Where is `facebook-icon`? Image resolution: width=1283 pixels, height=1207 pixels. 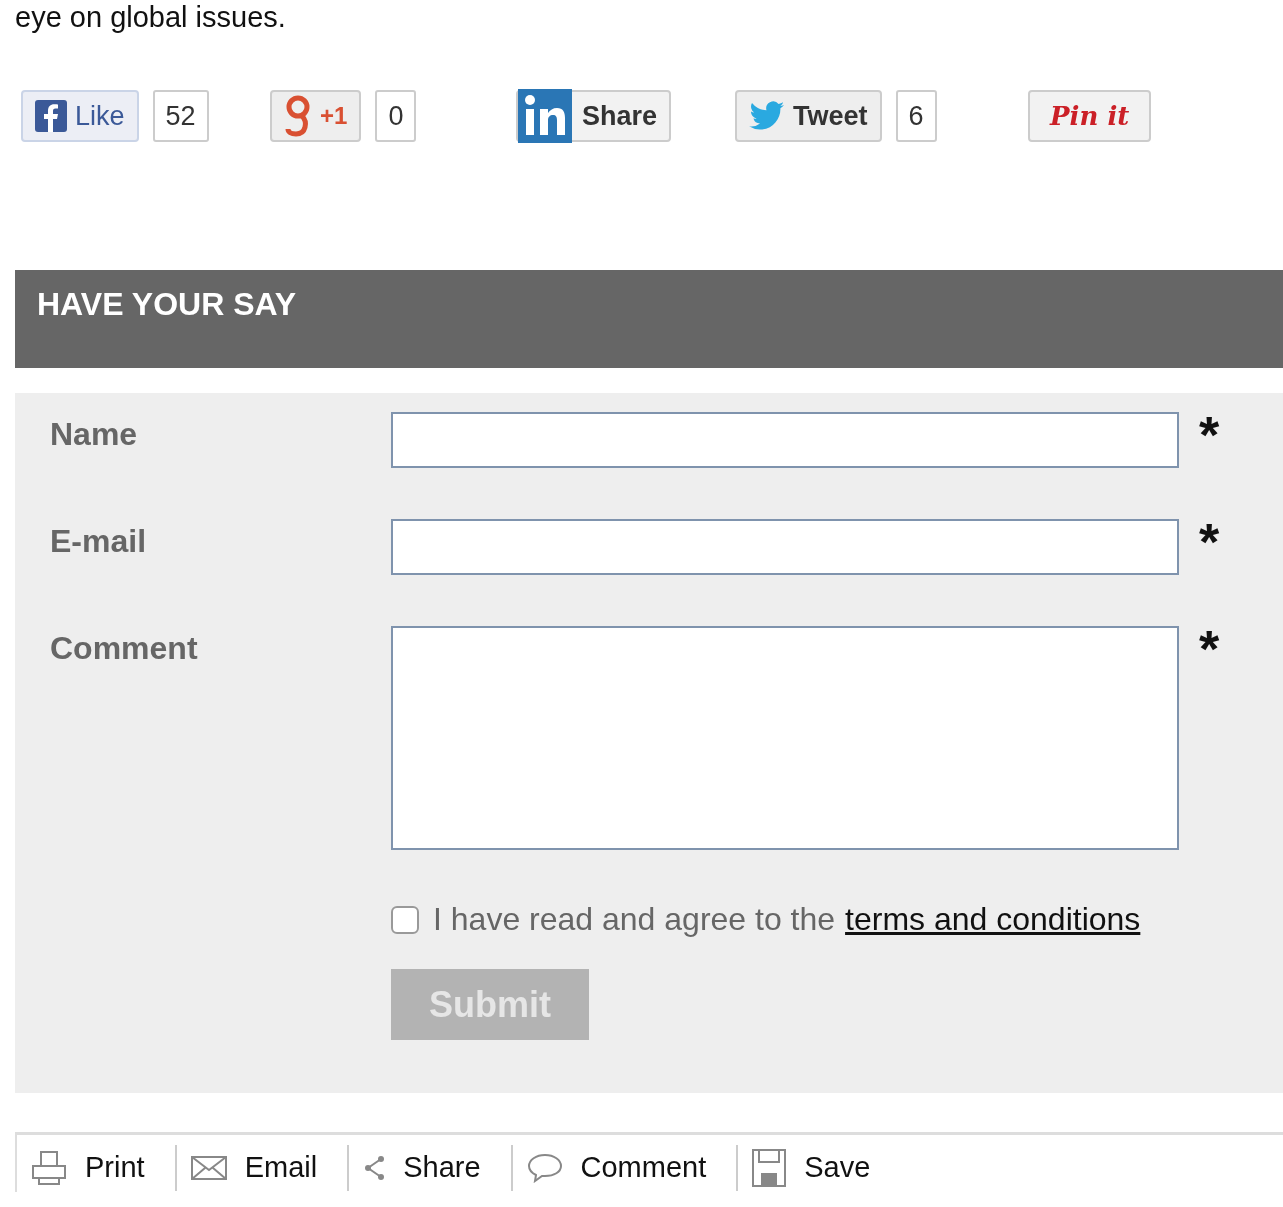 facebook-icon is located at coordinates (51, 116).